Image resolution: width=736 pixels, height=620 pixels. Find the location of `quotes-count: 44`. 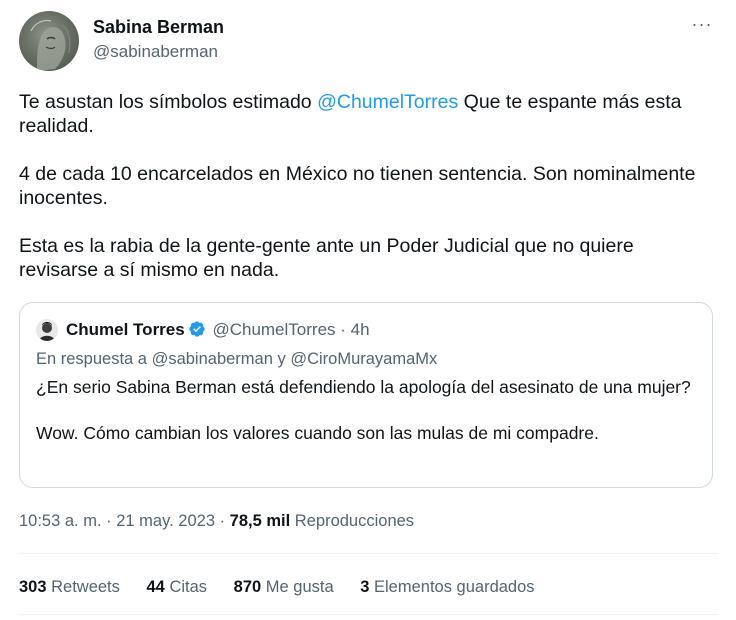

quotes-count: 44 is located at coordinates (155, 587).